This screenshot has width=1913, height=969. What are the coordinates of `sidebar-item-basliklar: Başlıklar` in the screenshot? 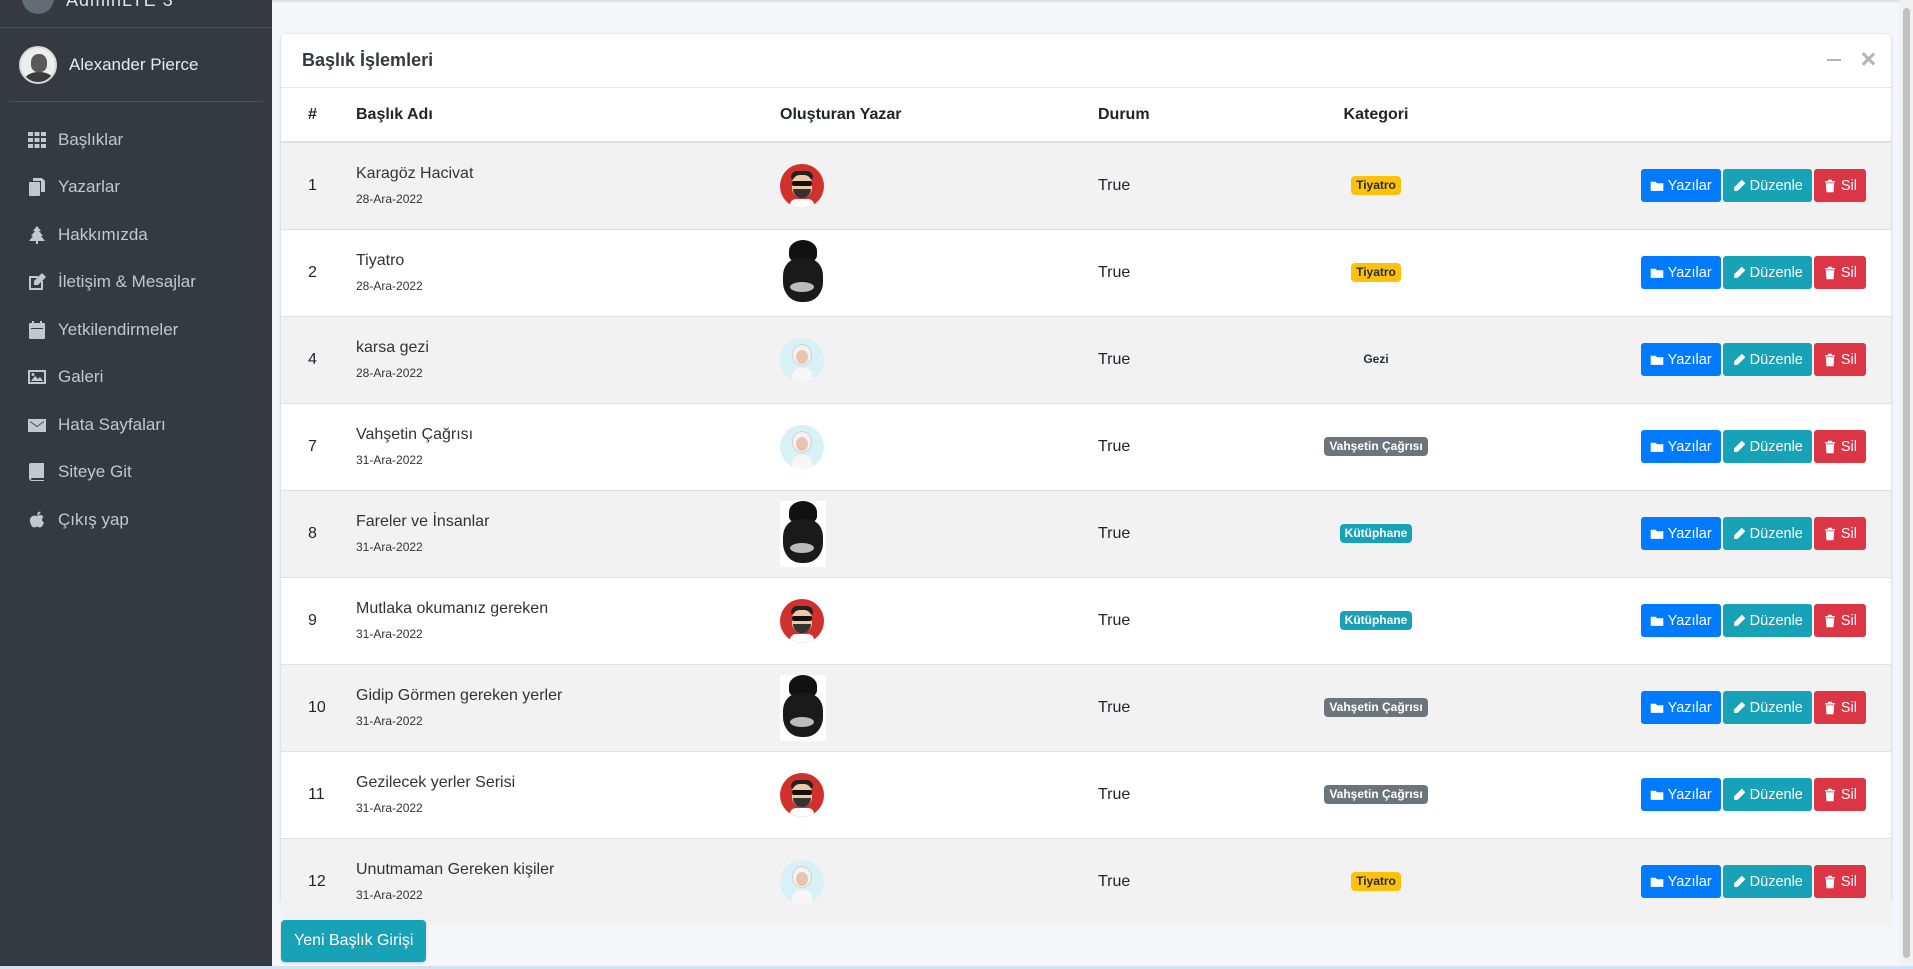 It's located at (136, 140).